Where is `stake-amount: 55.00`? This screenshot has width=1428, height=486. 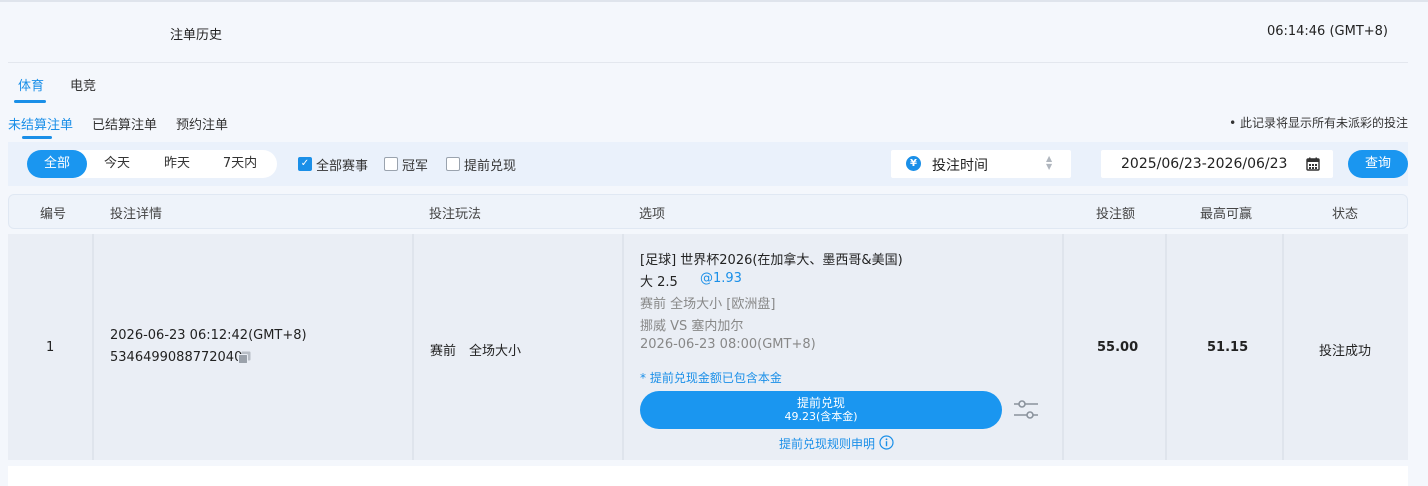 stake-amount: 55.00 is located at coordinates (1118, 347).